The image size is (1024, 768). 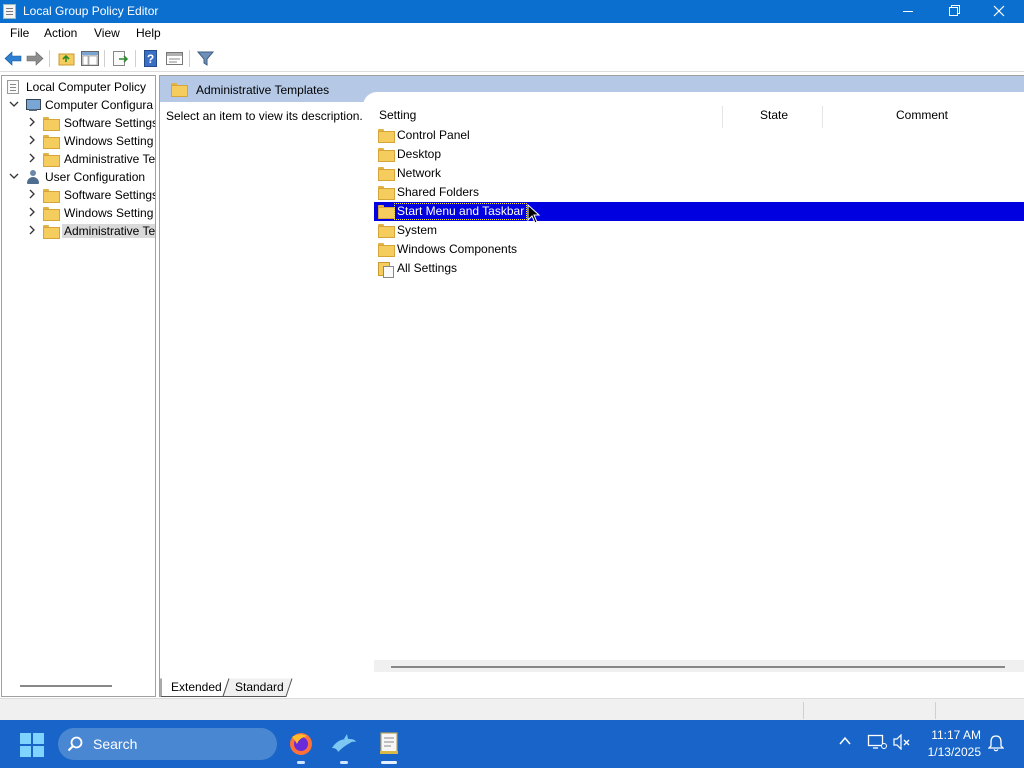 I want to click on notifications-button, so click(x=996, y=744).